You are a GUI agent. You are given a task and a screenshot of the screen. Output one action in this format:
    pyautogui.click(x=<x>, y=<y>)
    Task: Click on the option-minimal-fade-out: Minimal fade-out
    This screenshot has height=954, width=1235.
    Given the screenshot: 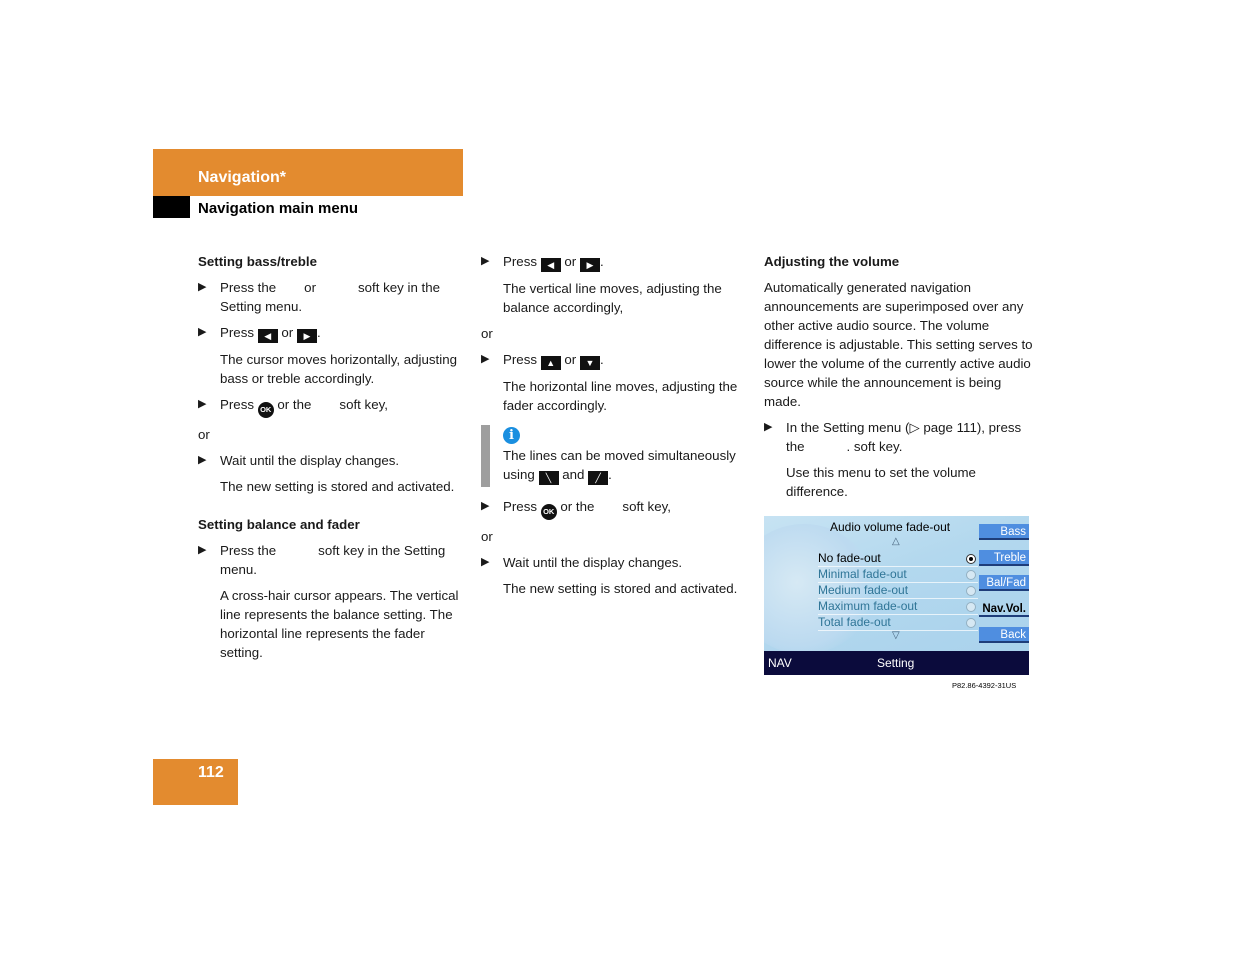 What is the action you would take?
    pyautogui.click(x=898, y=575)
    